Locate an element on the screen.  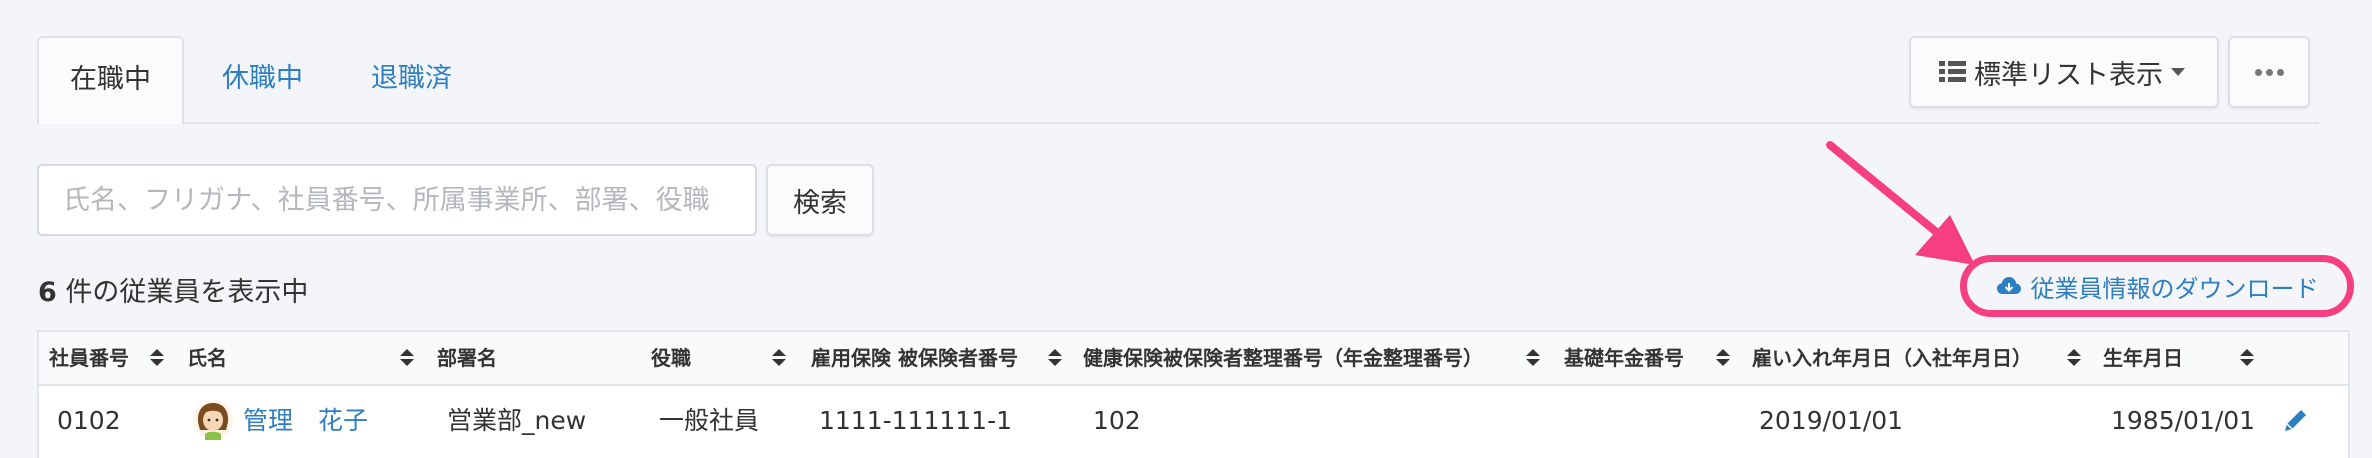
annotation-arrow is located at coordinates (1900, 203).